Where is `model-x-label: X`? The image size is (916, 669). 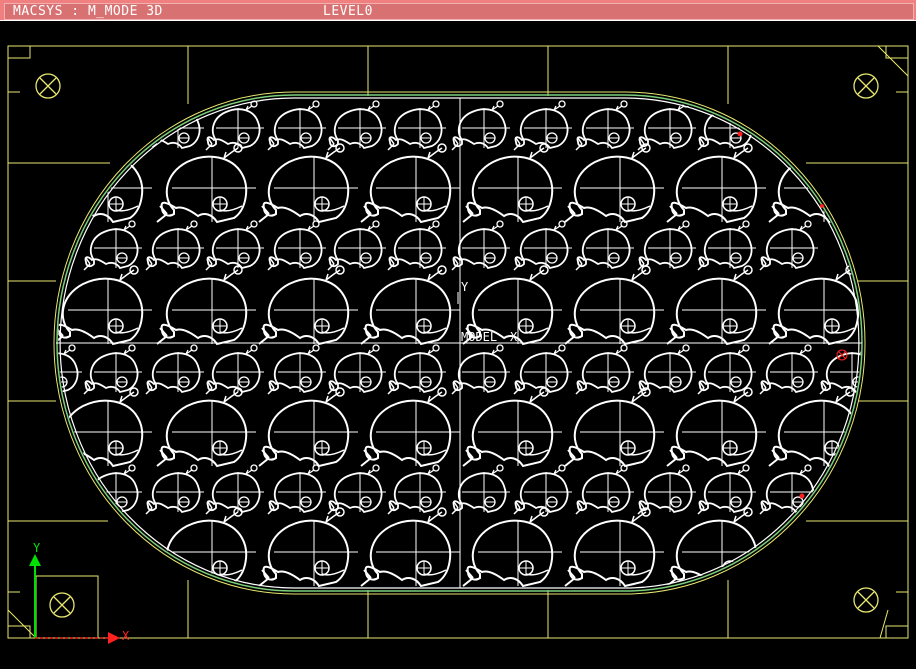
model-x-label: X is located at coordinates (514, 337).